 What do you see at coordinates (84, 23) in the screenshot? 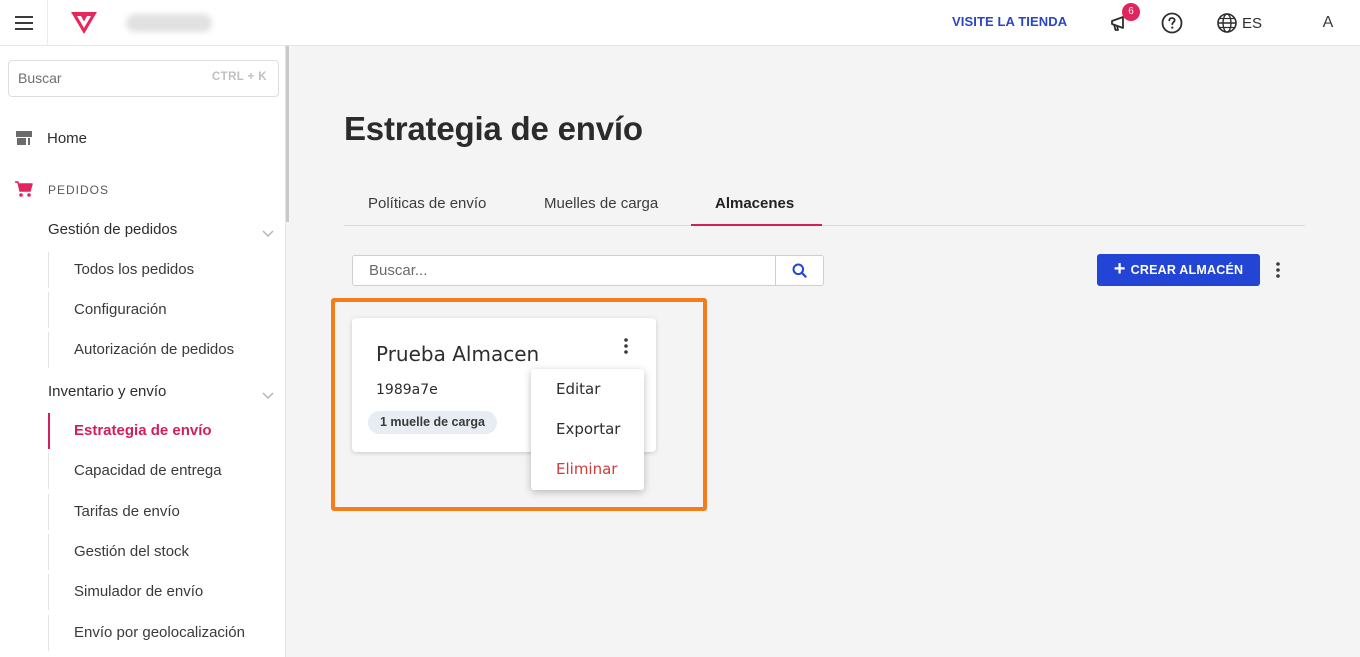
I see `vtex-logo-icon` at bounding box center [84, 23].